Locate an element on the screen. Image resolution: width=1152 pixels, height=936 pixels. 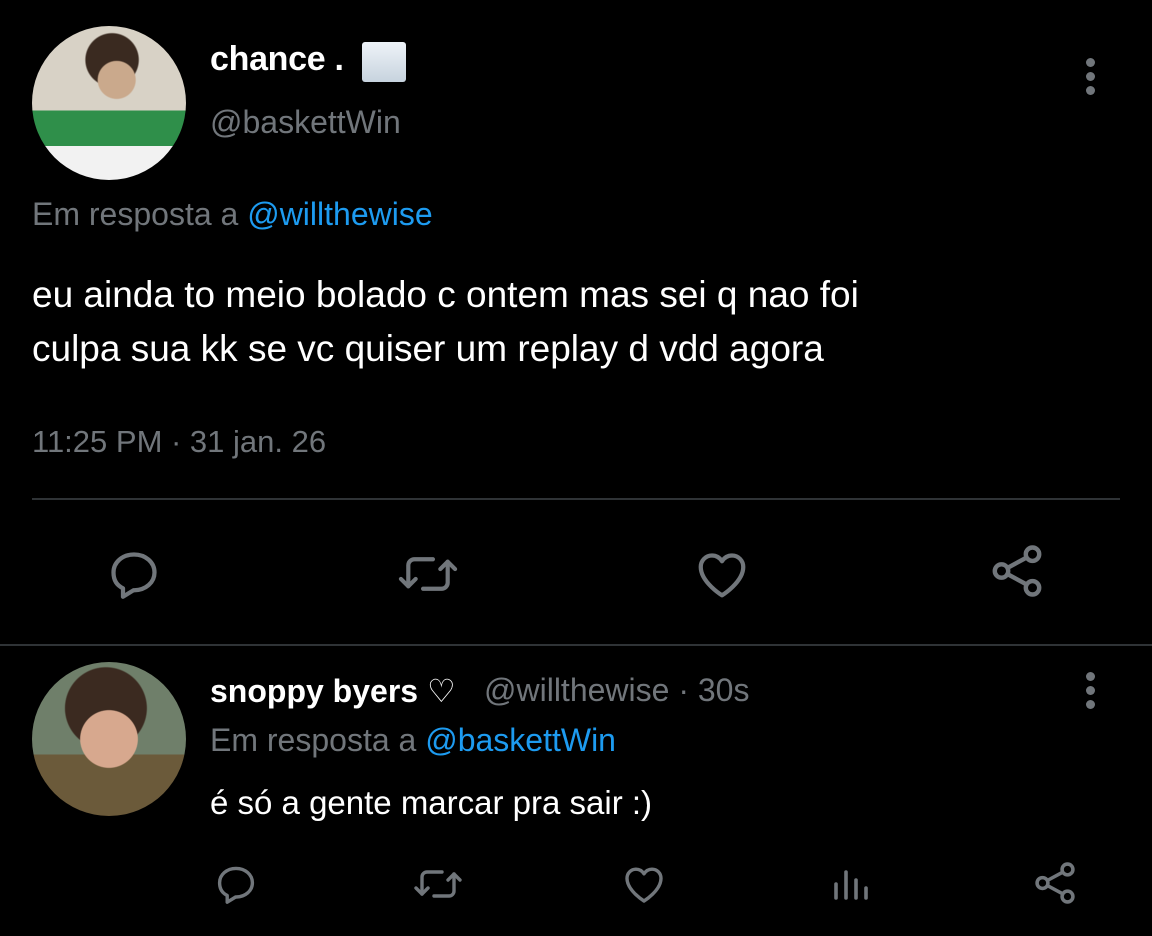
replying-to: Em resposta a @baskettWin is located at coordinates (413, 740).